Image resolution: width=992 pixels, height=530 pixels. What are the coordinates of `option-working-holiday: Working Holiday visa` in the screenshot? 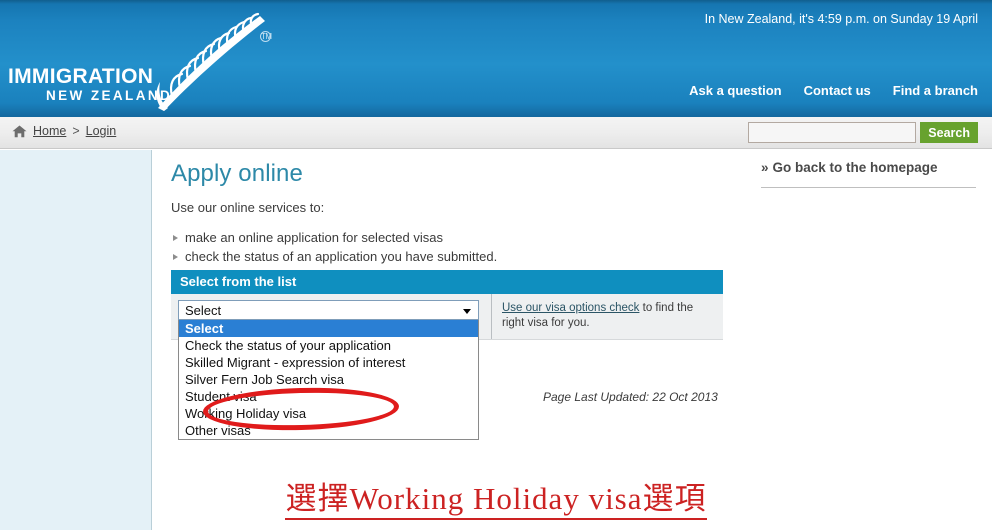 It's located at (328, 413).